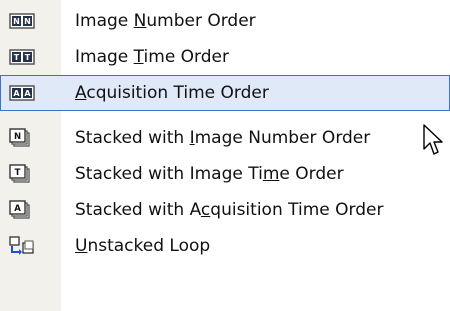 The height and width of the screenshot is (311, 450). Describe the element at coordinates (21, 245) in the screenshot. I see `unstacked-loop-icon` at that location.